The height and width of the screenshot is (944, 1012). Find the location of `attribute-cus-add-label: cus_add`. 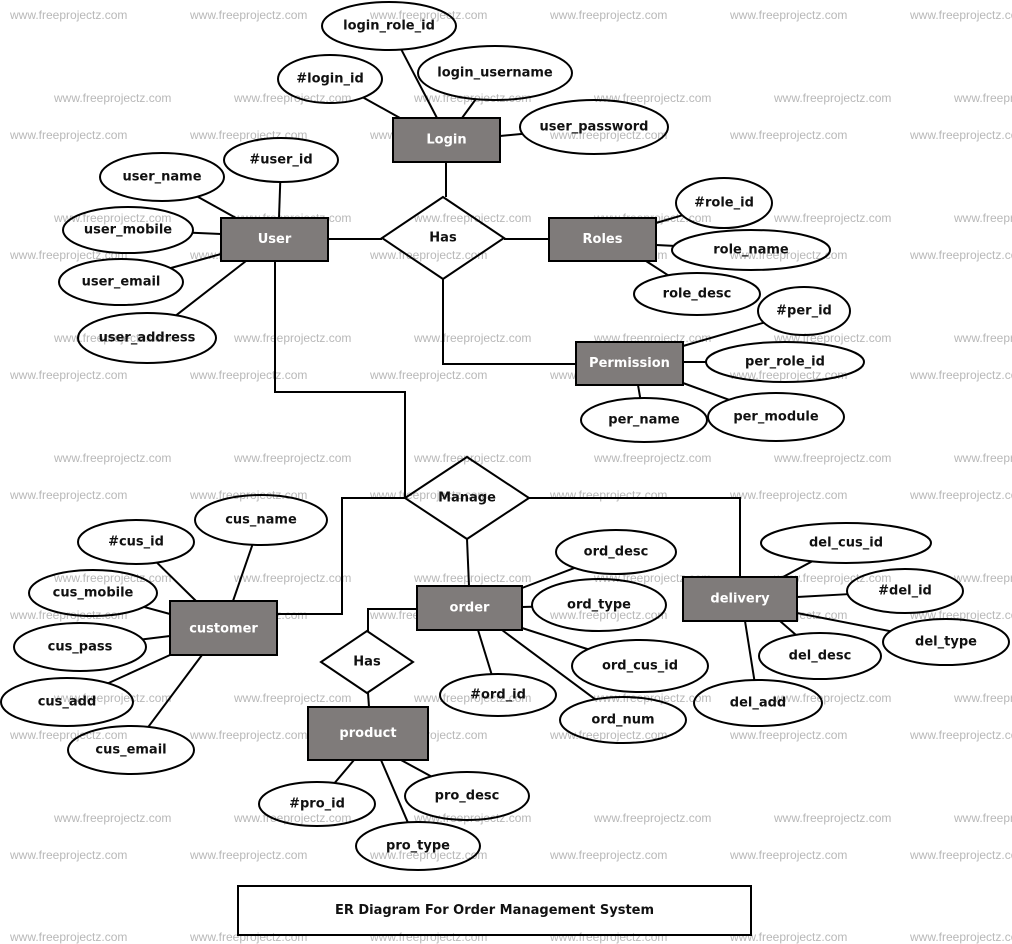

attribute-cus-add-label: cus_add is located at coordinates (67, 702).